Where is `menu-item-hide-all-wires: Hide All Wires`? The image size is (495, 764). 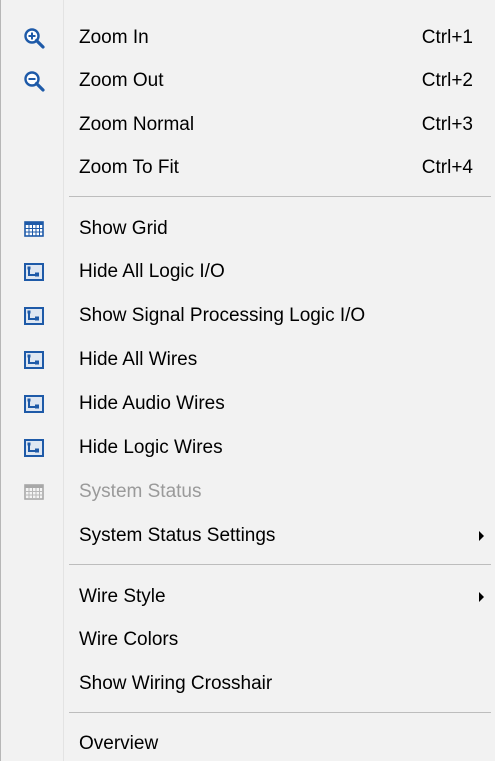
menu-item-hide-all-wires: Hide All Wires is located at coordinates (248, 360).